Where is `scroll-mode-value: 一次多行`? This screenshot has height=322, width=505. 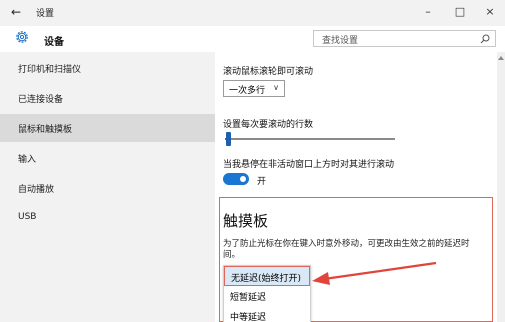
scroll-mode-value: 一次多行 is located at coordinates (247, 91).